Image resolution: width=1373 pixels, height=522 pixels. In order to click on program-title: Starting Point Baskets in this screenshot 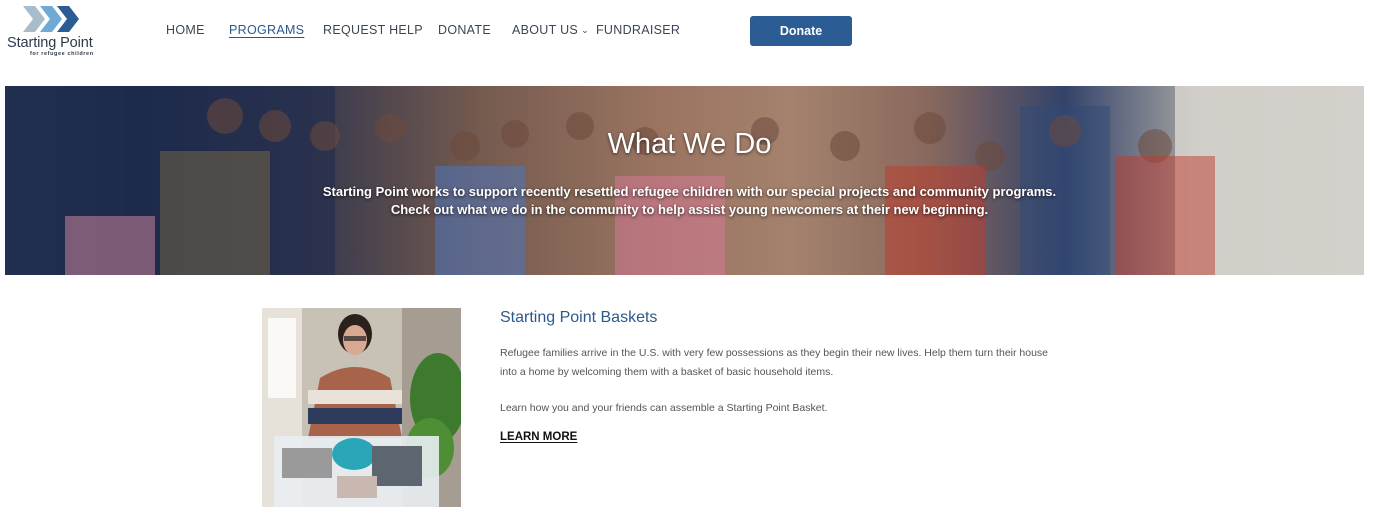, I will do `click(579, 317)`.